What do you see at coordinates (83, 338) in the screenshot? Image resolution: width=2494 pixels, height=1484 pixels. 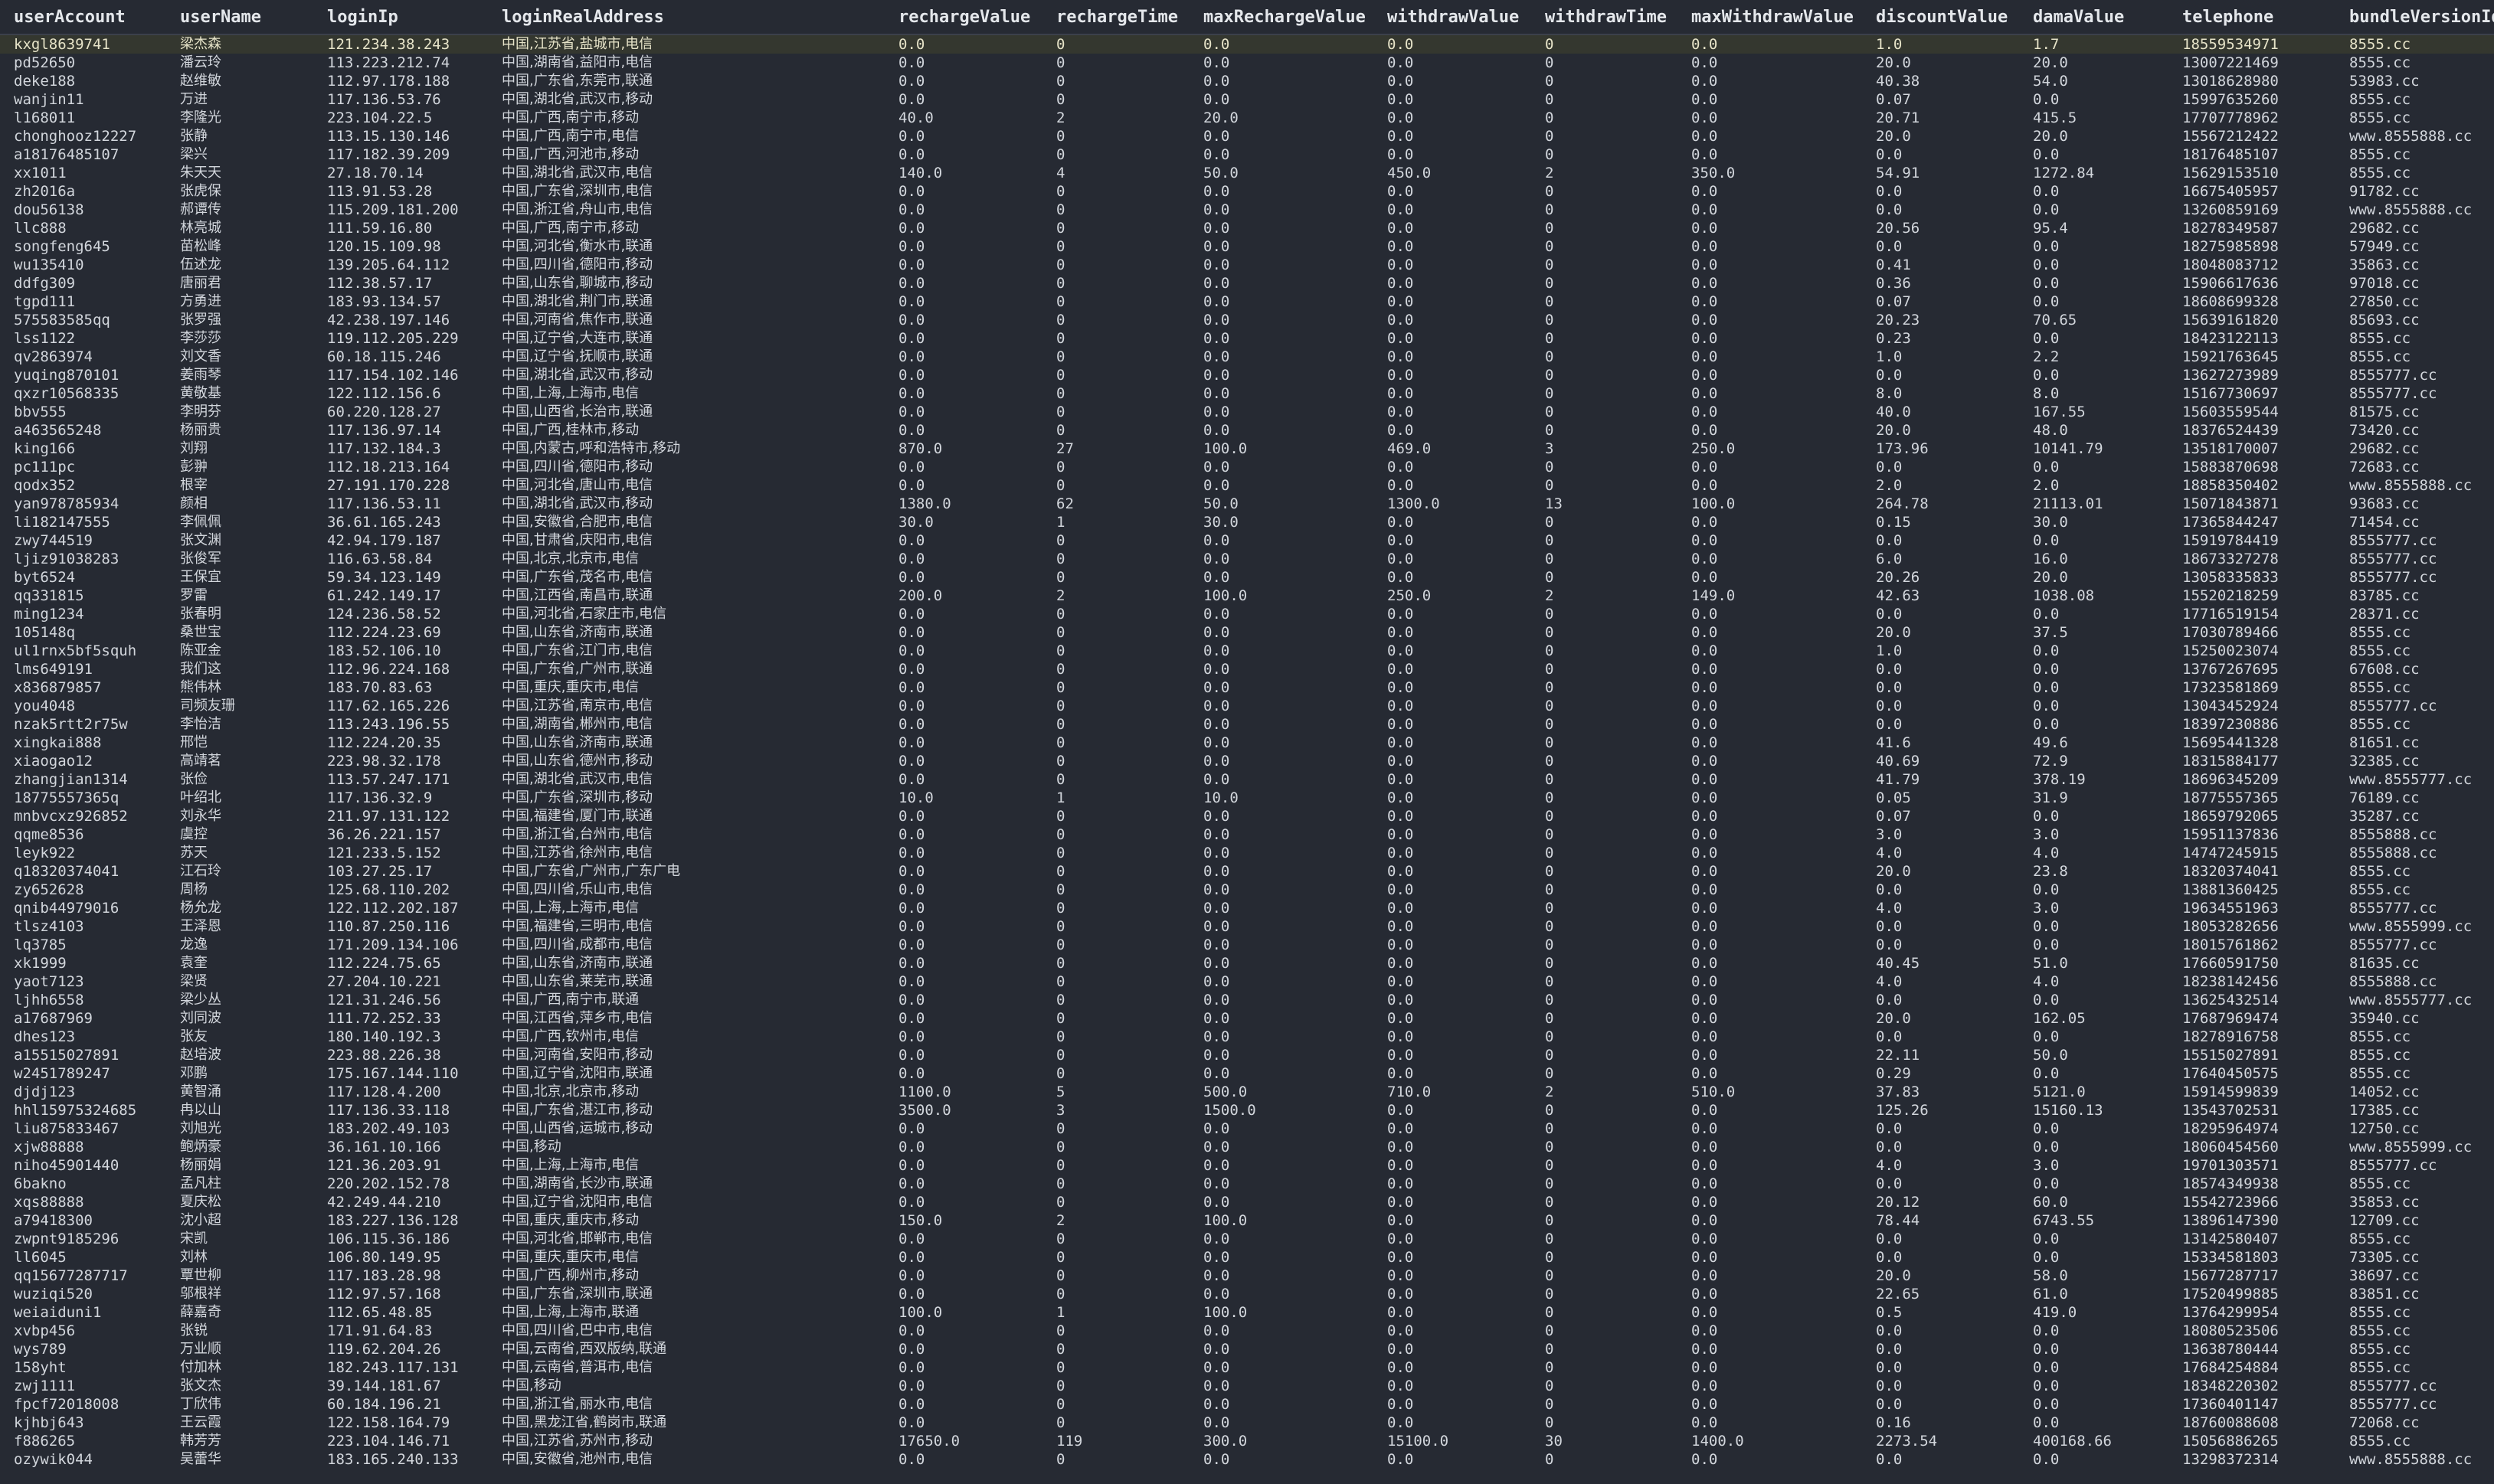 I see `cell-user-account: lss1122` at bounding box center [83, 338].